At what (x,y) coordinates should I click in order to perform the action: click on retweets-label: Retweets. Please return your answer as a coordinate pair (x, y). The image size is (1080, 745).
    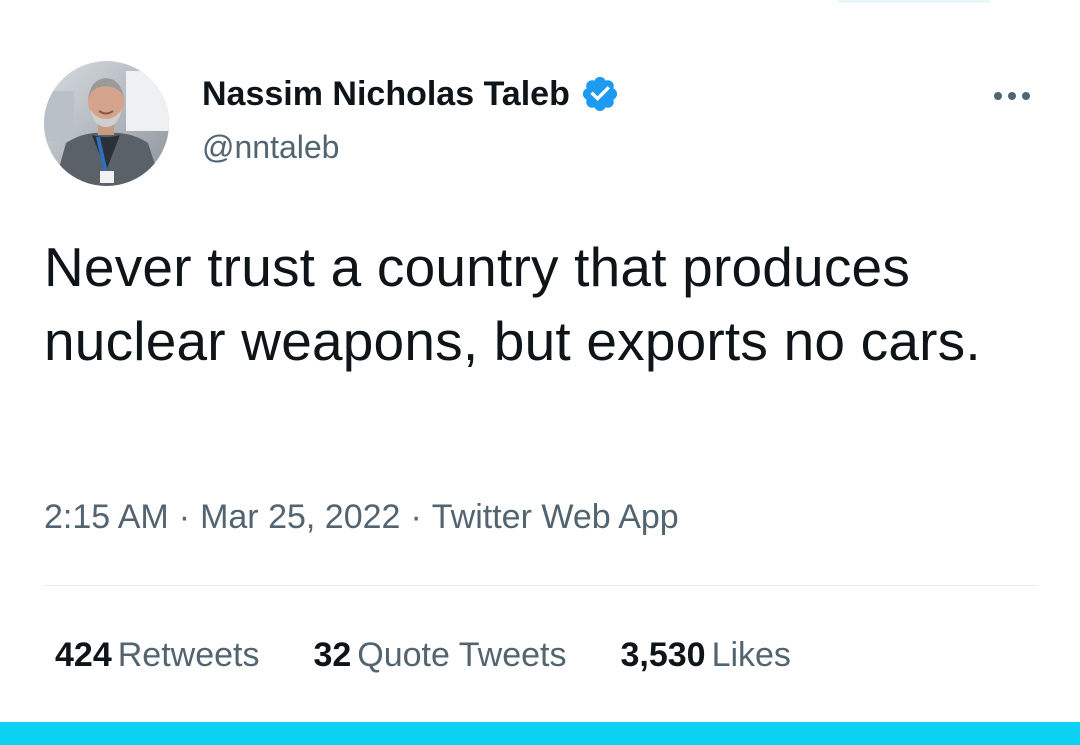
    Looking at the image, I should click on (188, 655).